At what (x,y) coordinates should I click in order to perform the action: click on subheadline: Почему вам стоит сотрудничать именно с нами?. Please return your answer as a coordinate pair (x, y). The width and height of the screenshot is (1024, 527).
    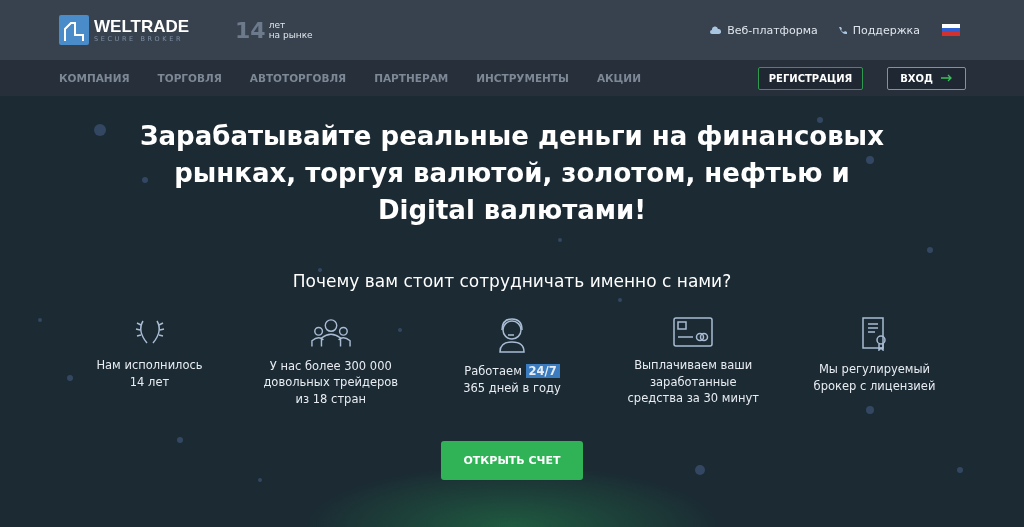
    Looking at the image, I should click on (512, 281).